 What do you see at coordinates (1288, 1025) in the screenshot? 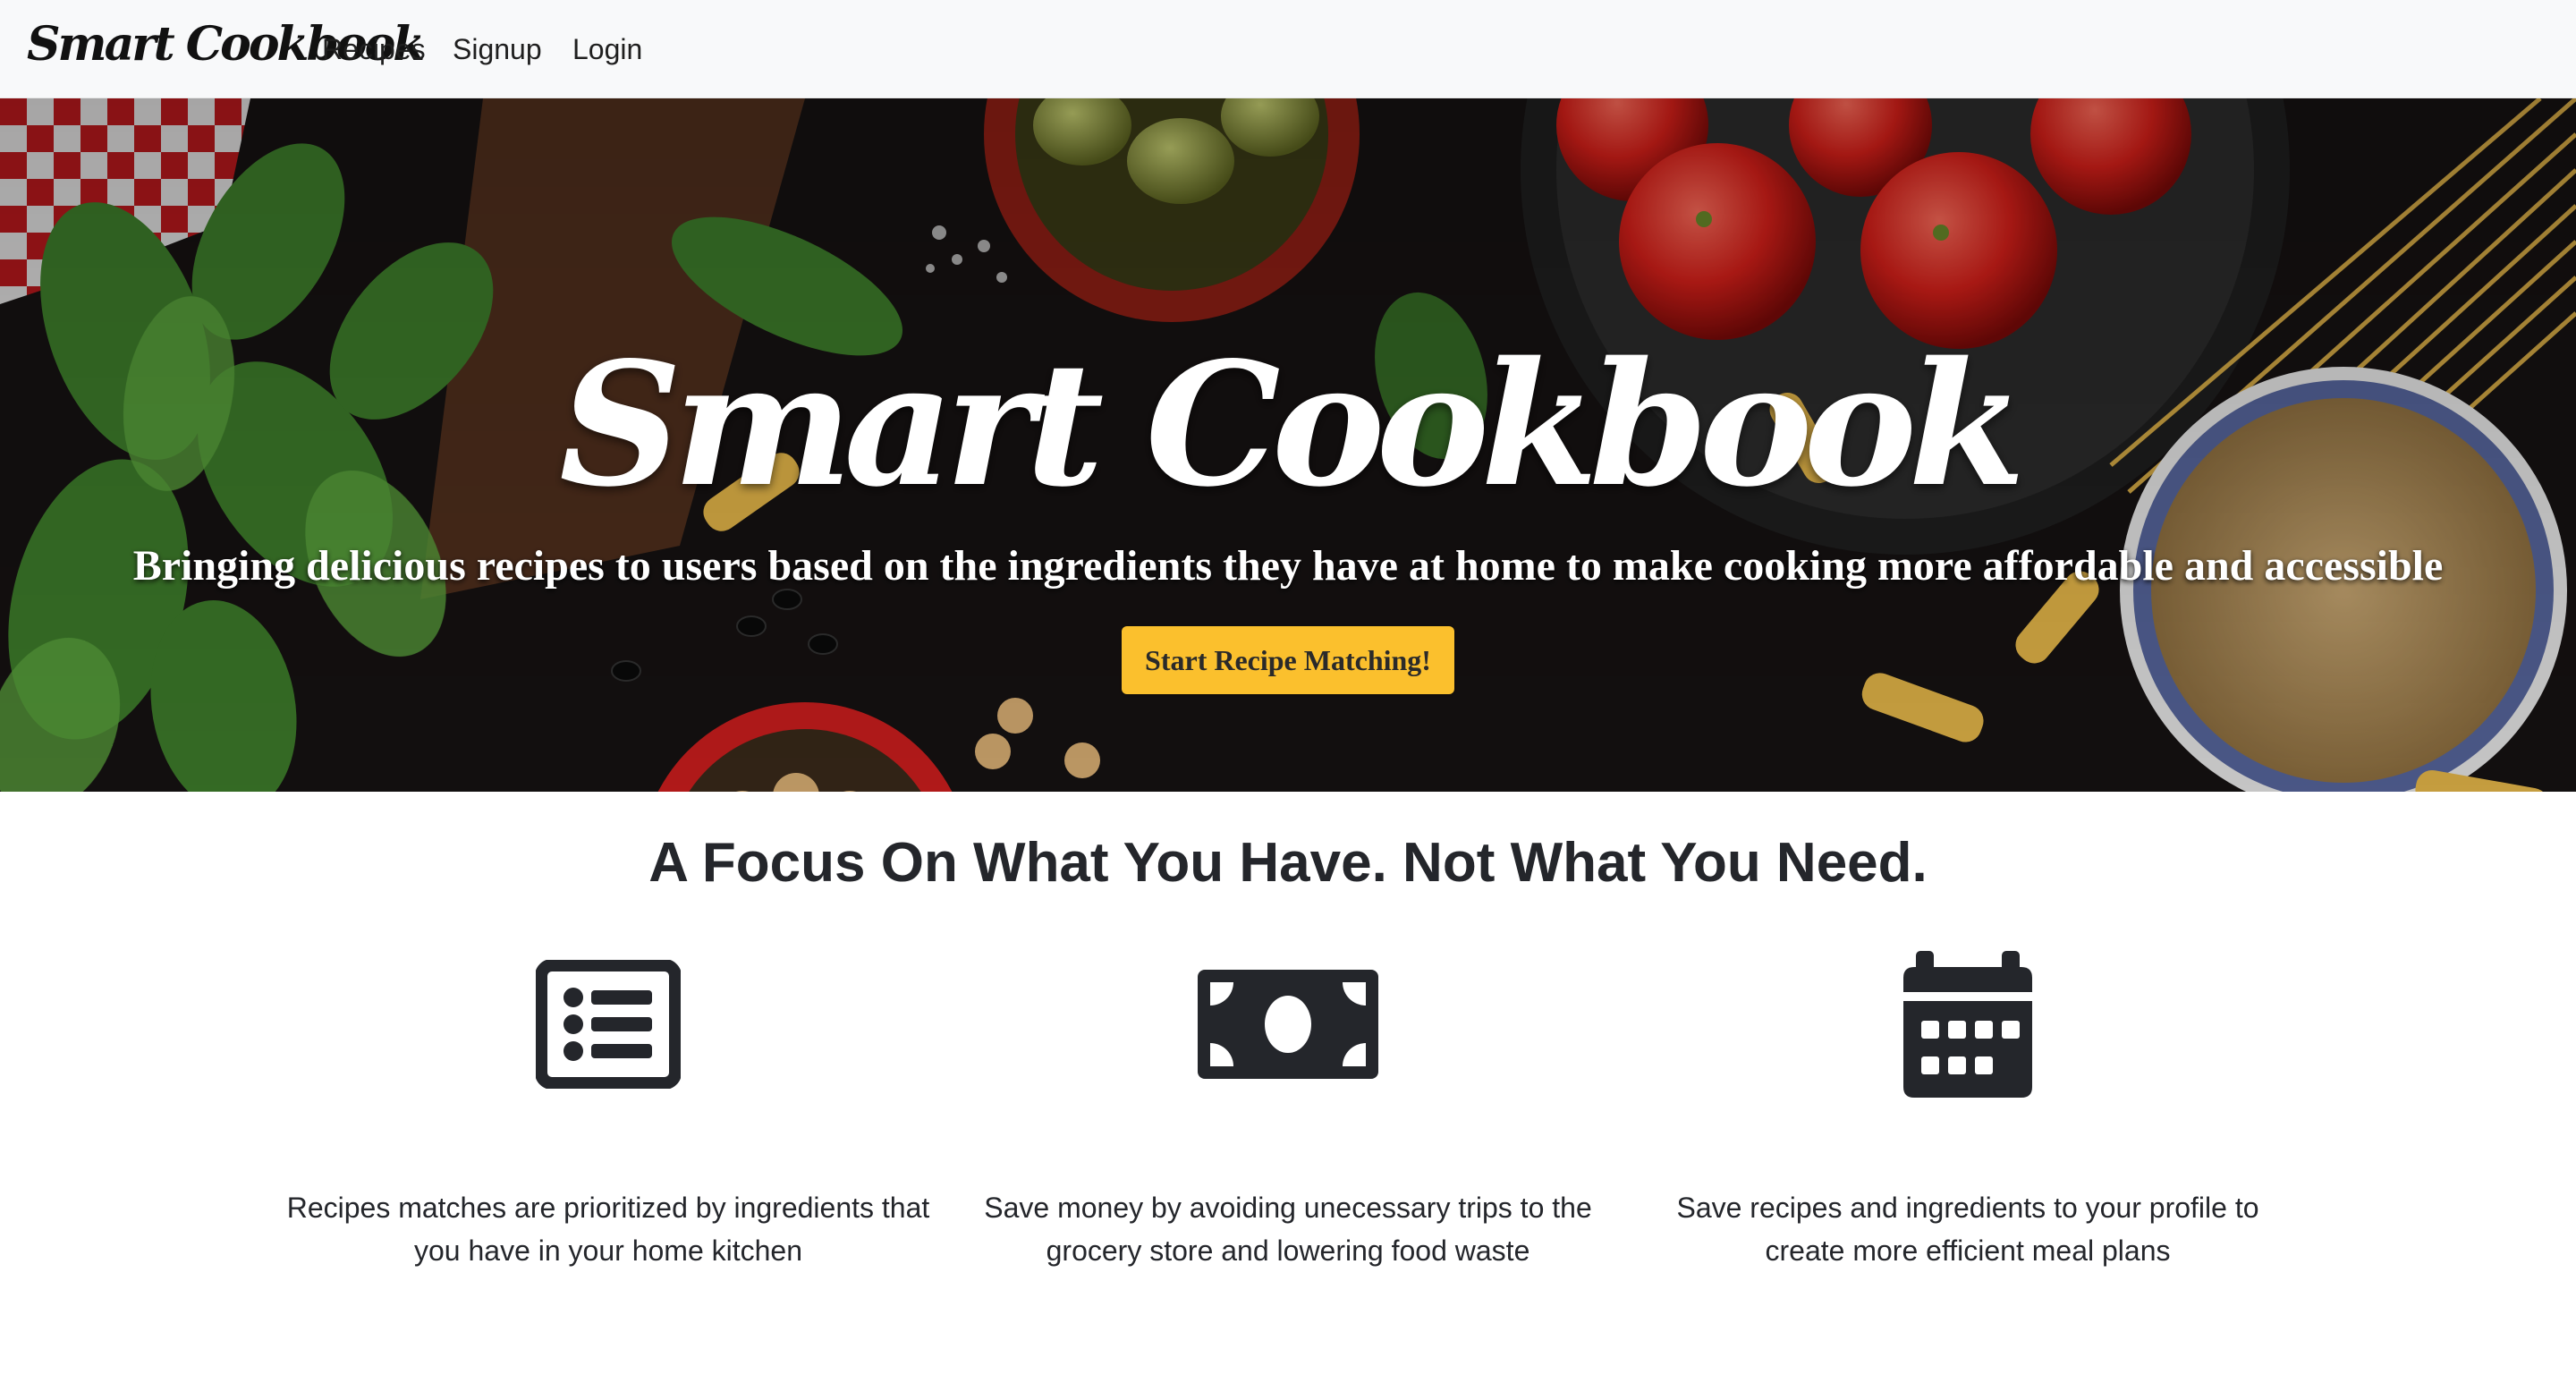
I see `money-icon` at bounding box center [1288, 1025].